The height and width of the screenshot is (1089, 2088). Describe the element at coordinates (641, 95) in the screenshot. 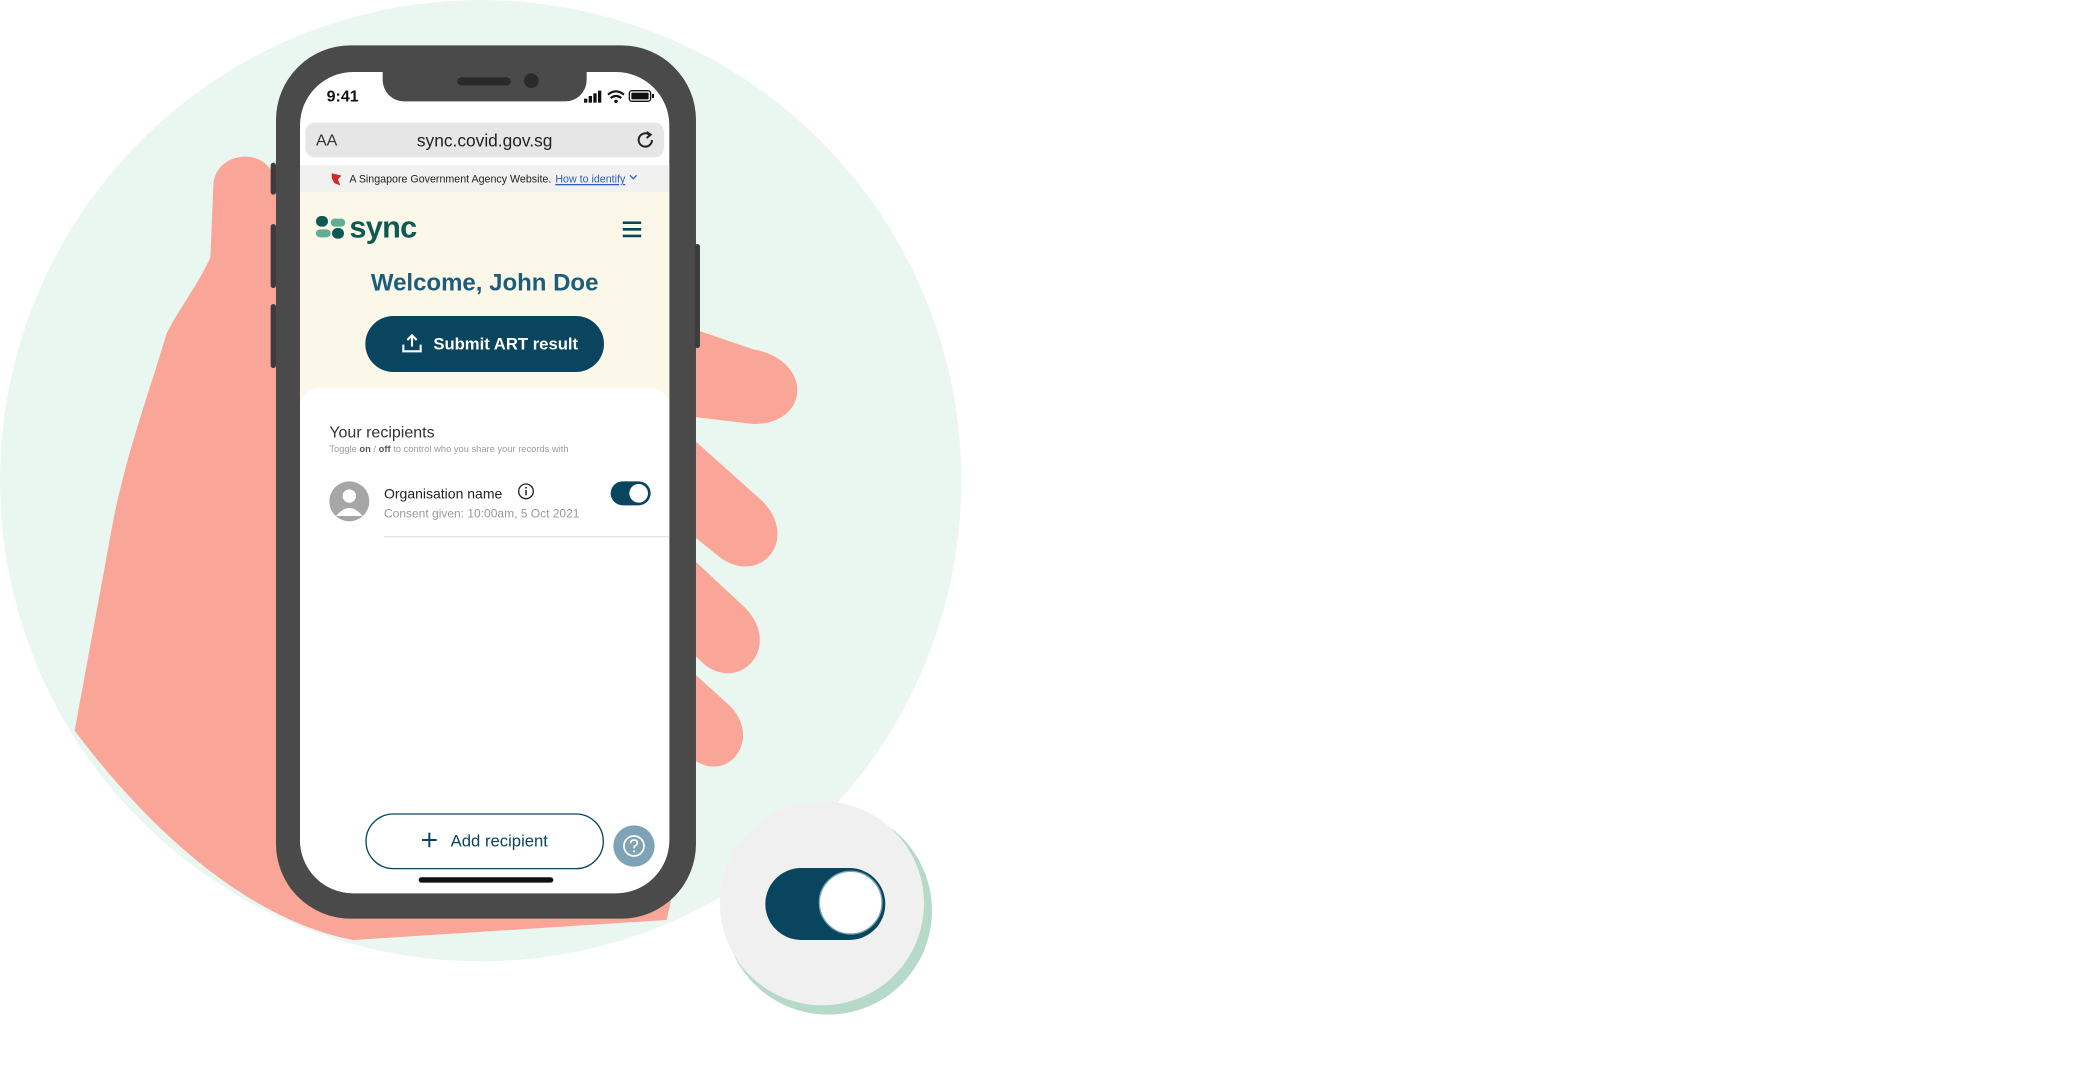

I see `battery-icon` at that location.